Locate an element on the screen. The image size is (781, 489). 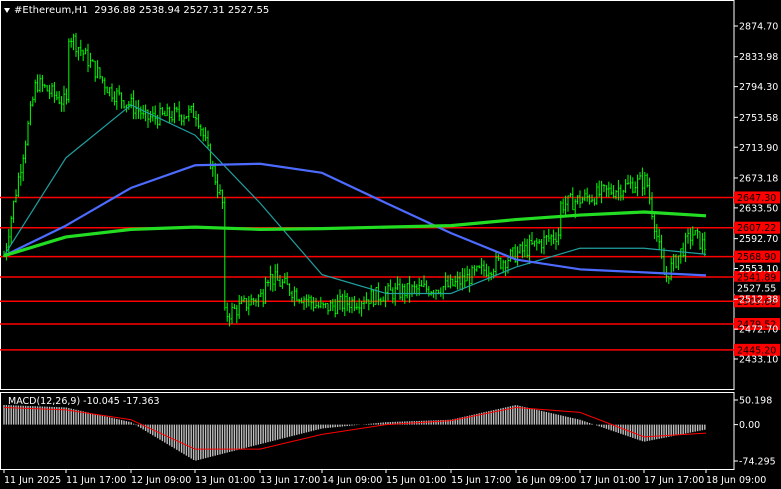
price-tick-label: 2592.70 is located at coordinates (758, 239).